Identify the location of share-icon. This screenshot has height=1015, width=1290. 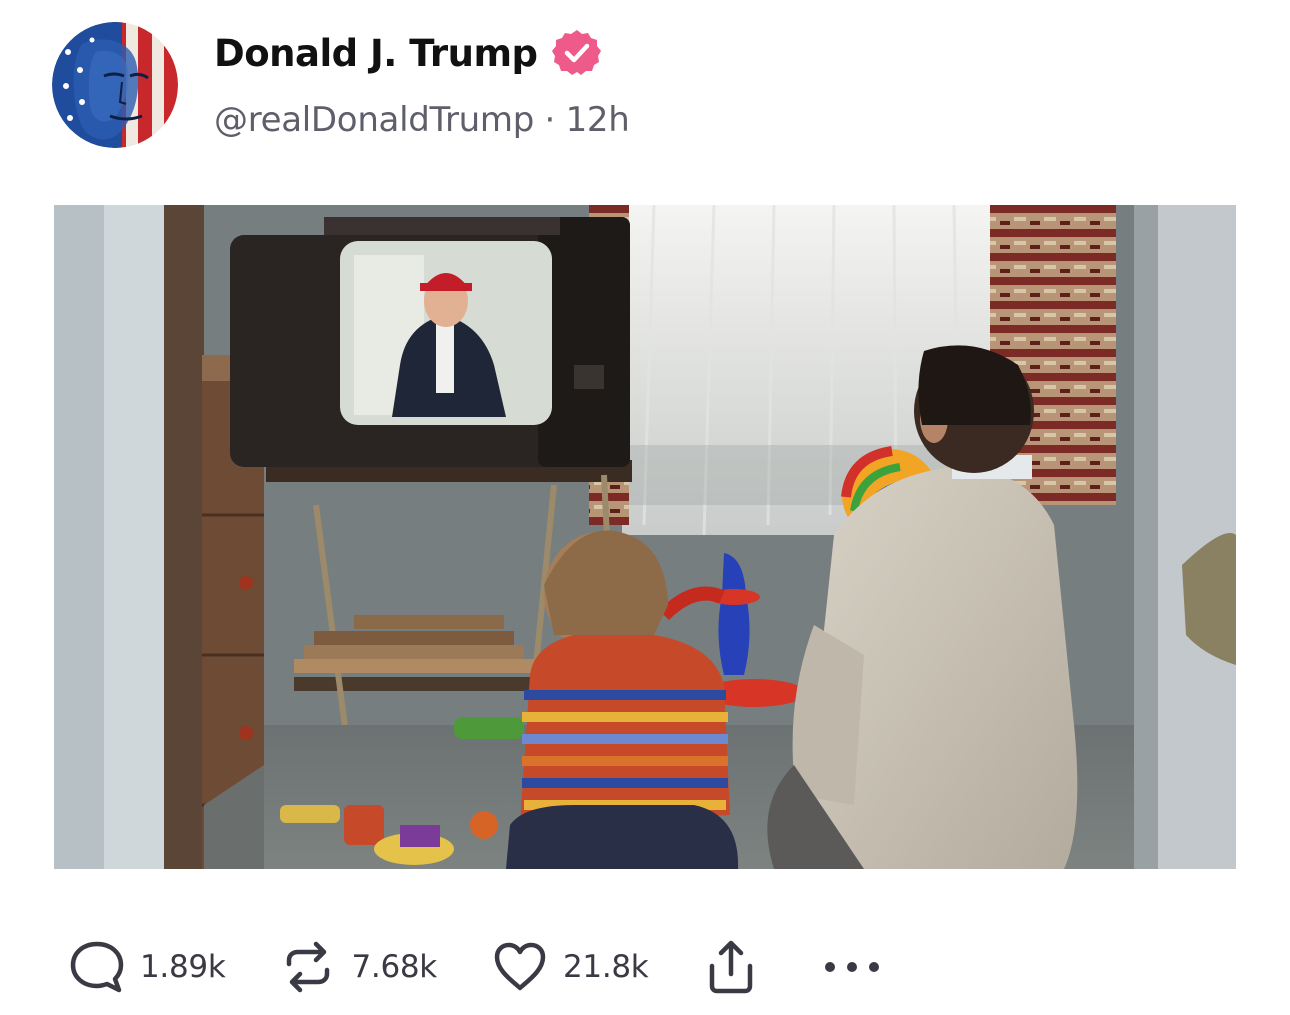
(731, 967).